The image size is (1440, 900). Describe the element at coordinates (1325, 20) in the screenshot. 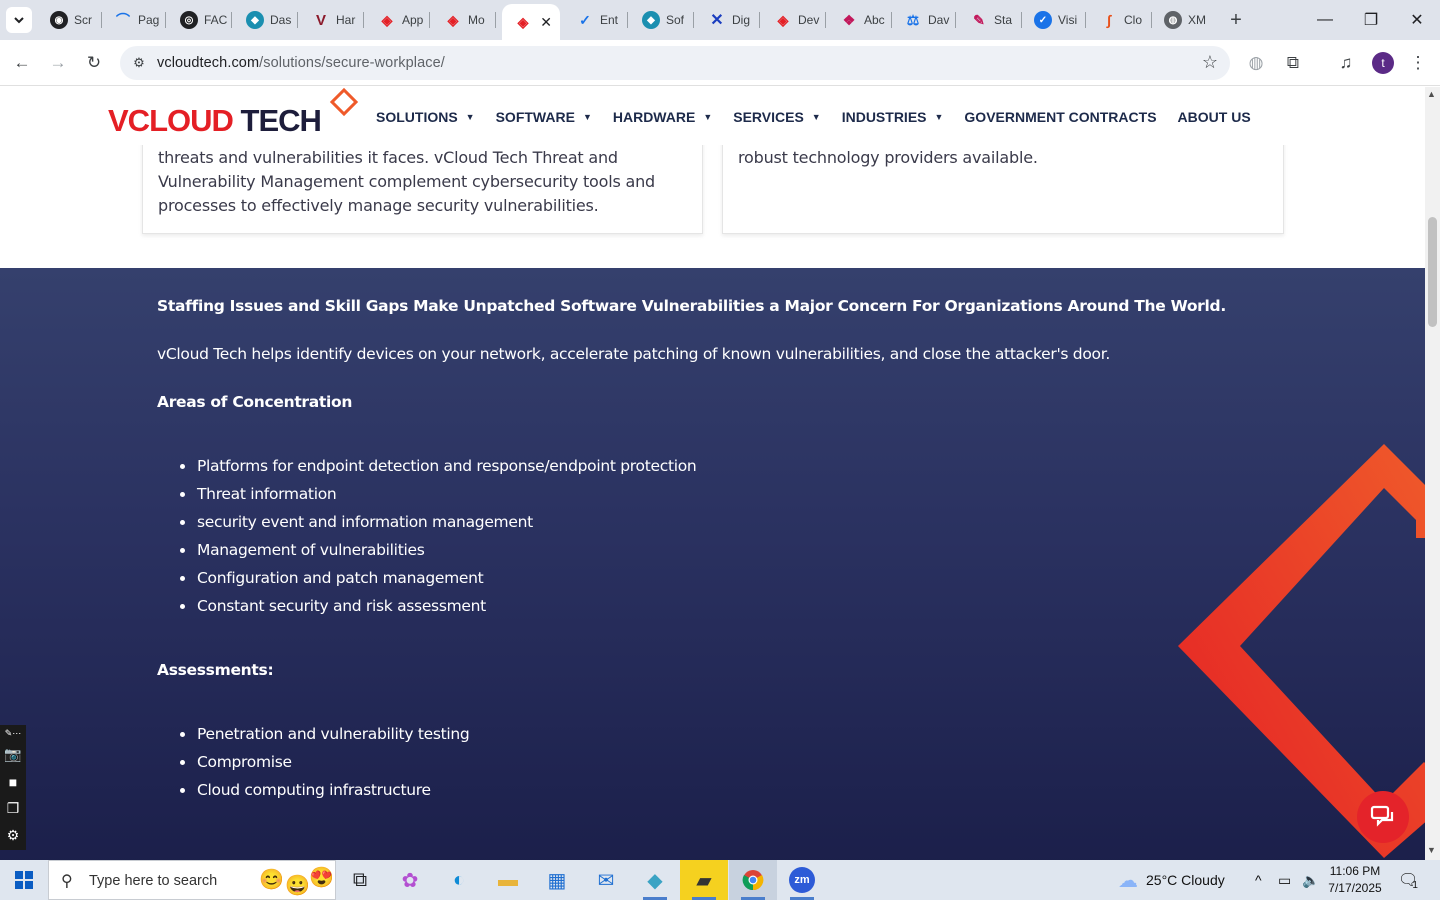

I see `minimize-button: —` at that location.